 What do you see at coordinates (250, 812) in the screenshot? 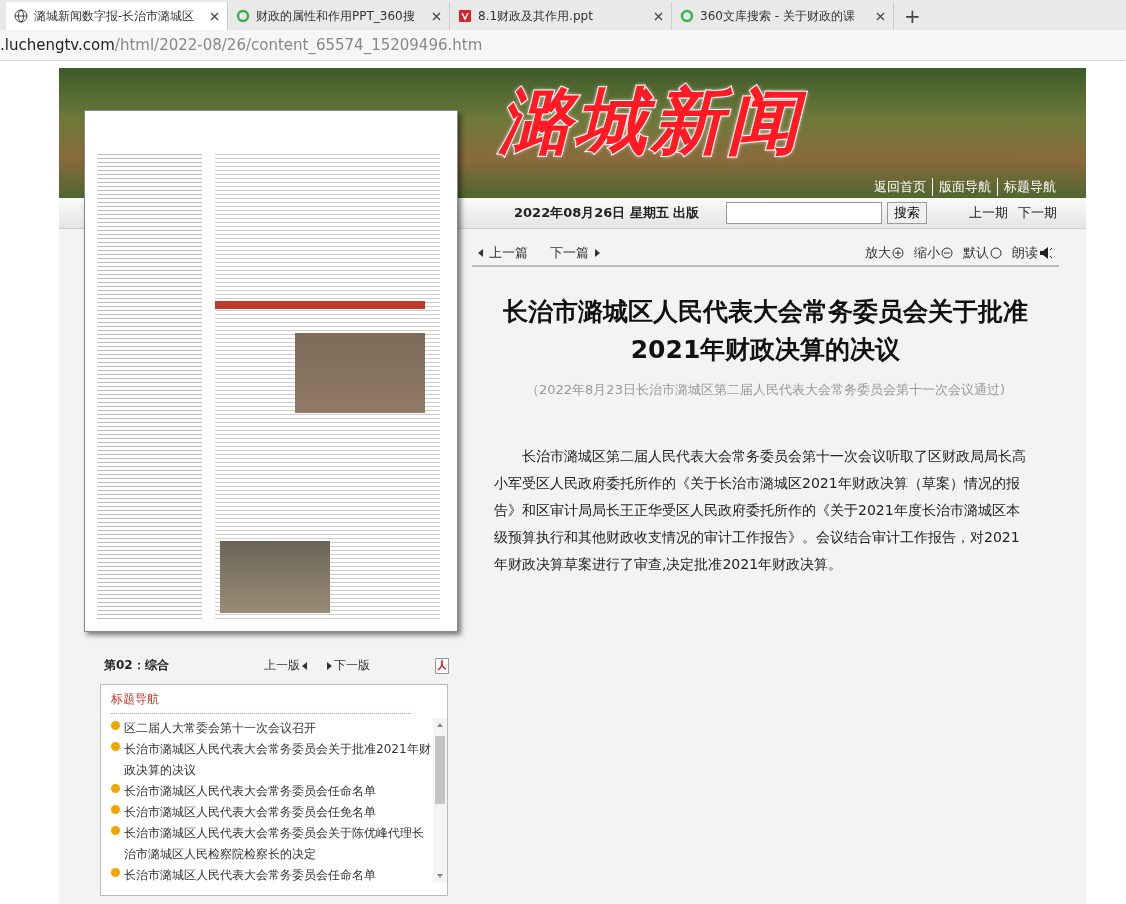
I see `headline-link: 长治市潞城区人民代表大会常务委员会任免名单` at bounding box center [250, 812].